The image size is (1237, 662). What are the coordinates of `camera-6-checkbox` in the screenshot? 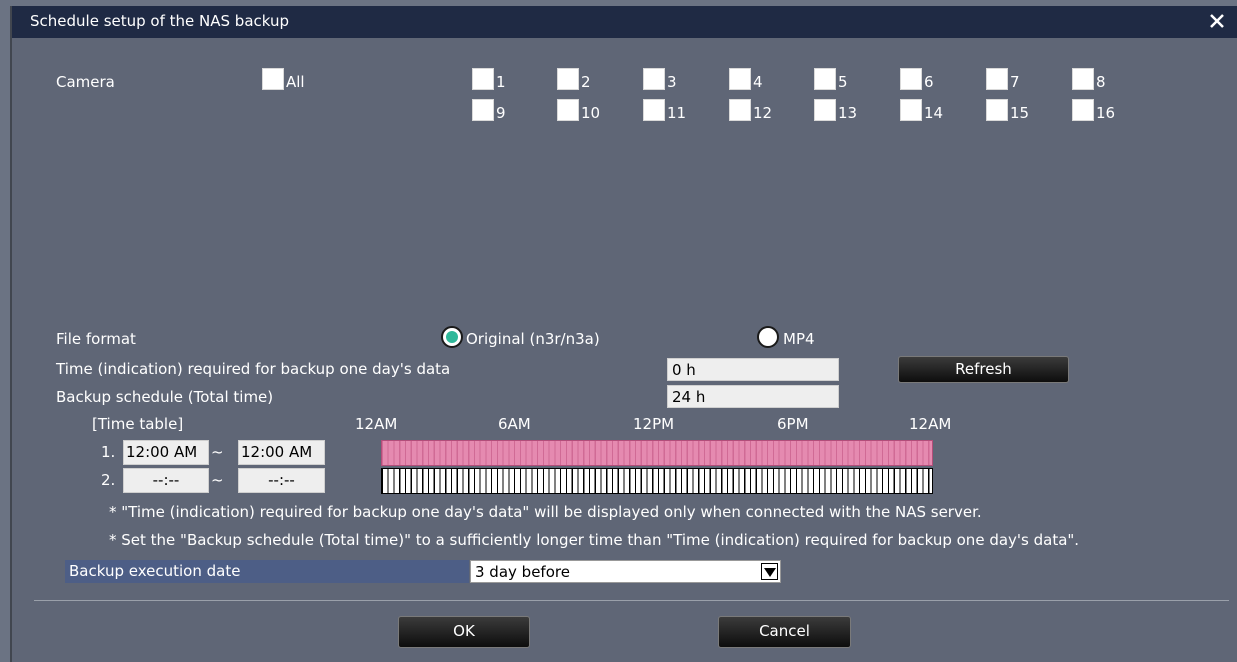 It's located at (911, 79).